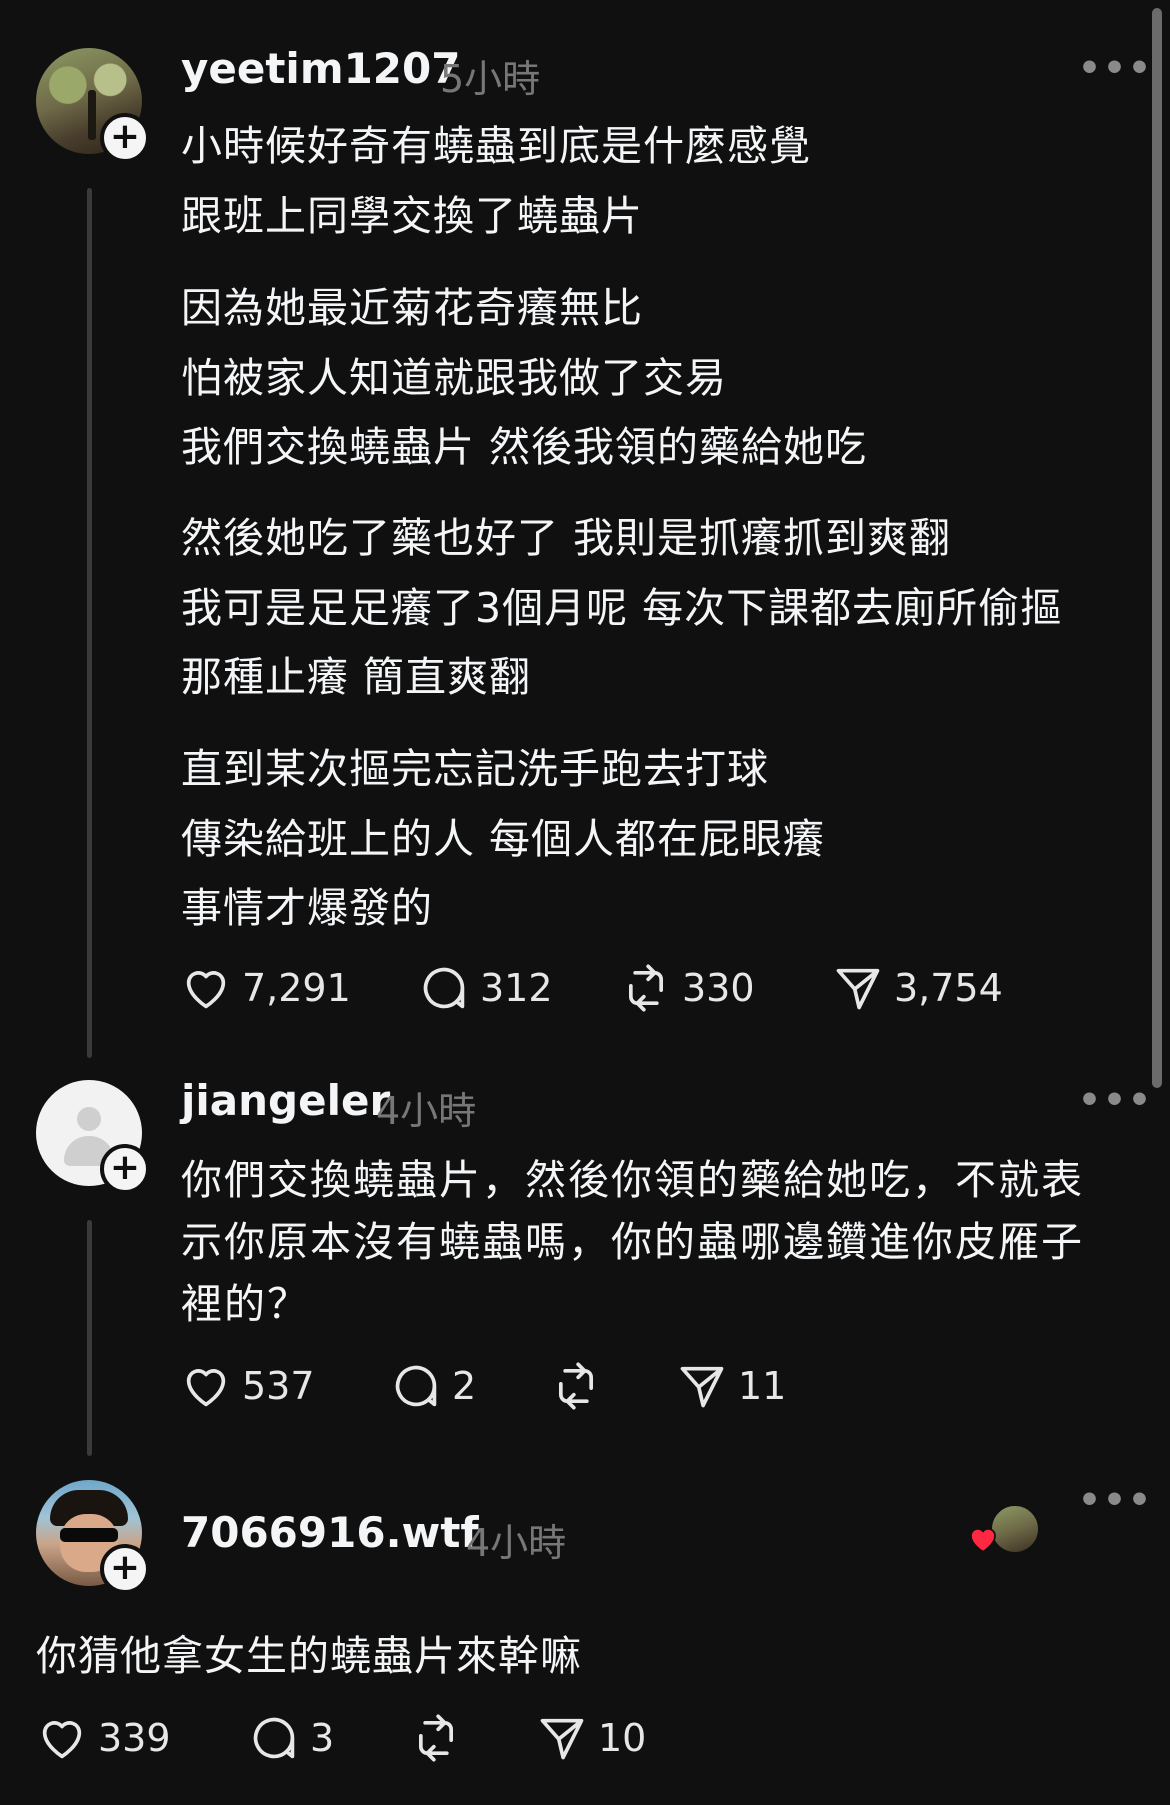  Describe the element at coordinates (412, 308) in the screenshot. I see `post-text-line: 因為她最近菊花奇癢無比` at that location.